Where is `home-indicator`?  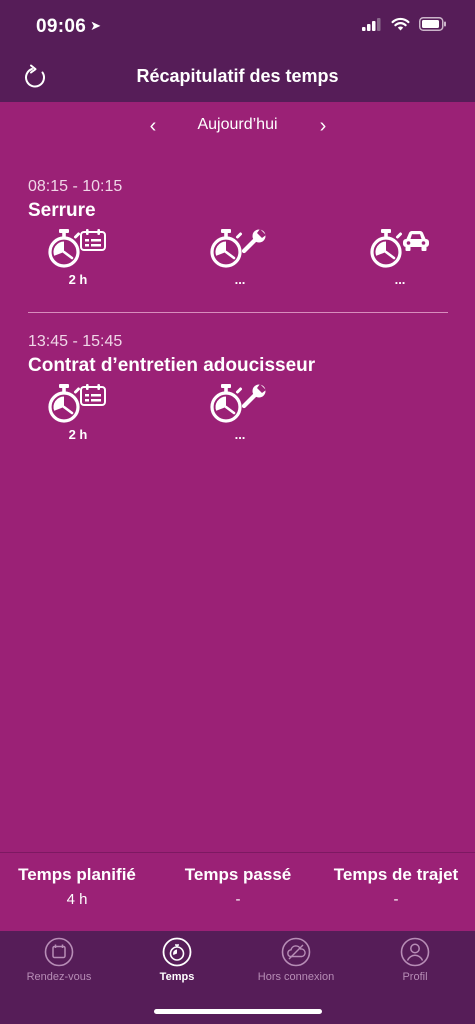
home-indicator is located at coordinates (238, 1011).